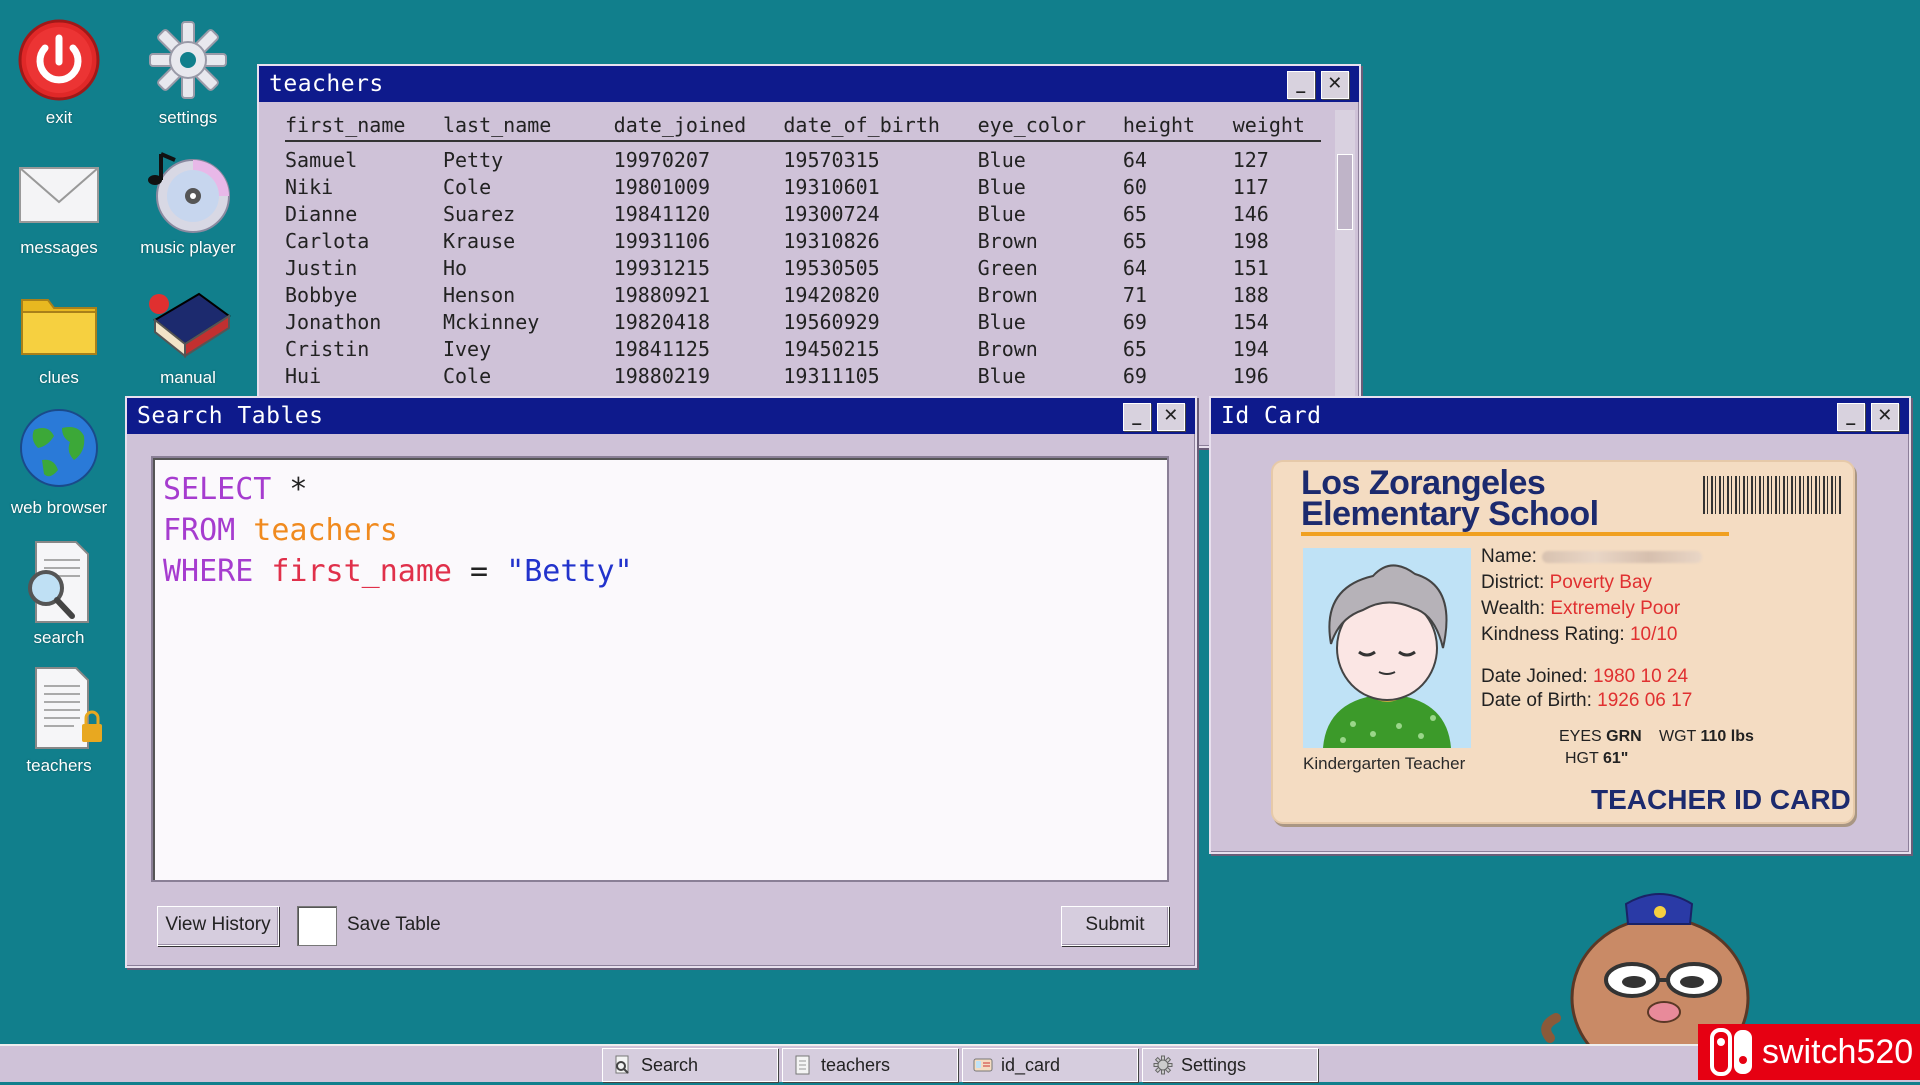 This screenshot has width=1920, height=1085. What do you see at coordinates (491, 321) in the screenshot?
I see `table-cell: Mckinney` at bounding box center [491, 321].